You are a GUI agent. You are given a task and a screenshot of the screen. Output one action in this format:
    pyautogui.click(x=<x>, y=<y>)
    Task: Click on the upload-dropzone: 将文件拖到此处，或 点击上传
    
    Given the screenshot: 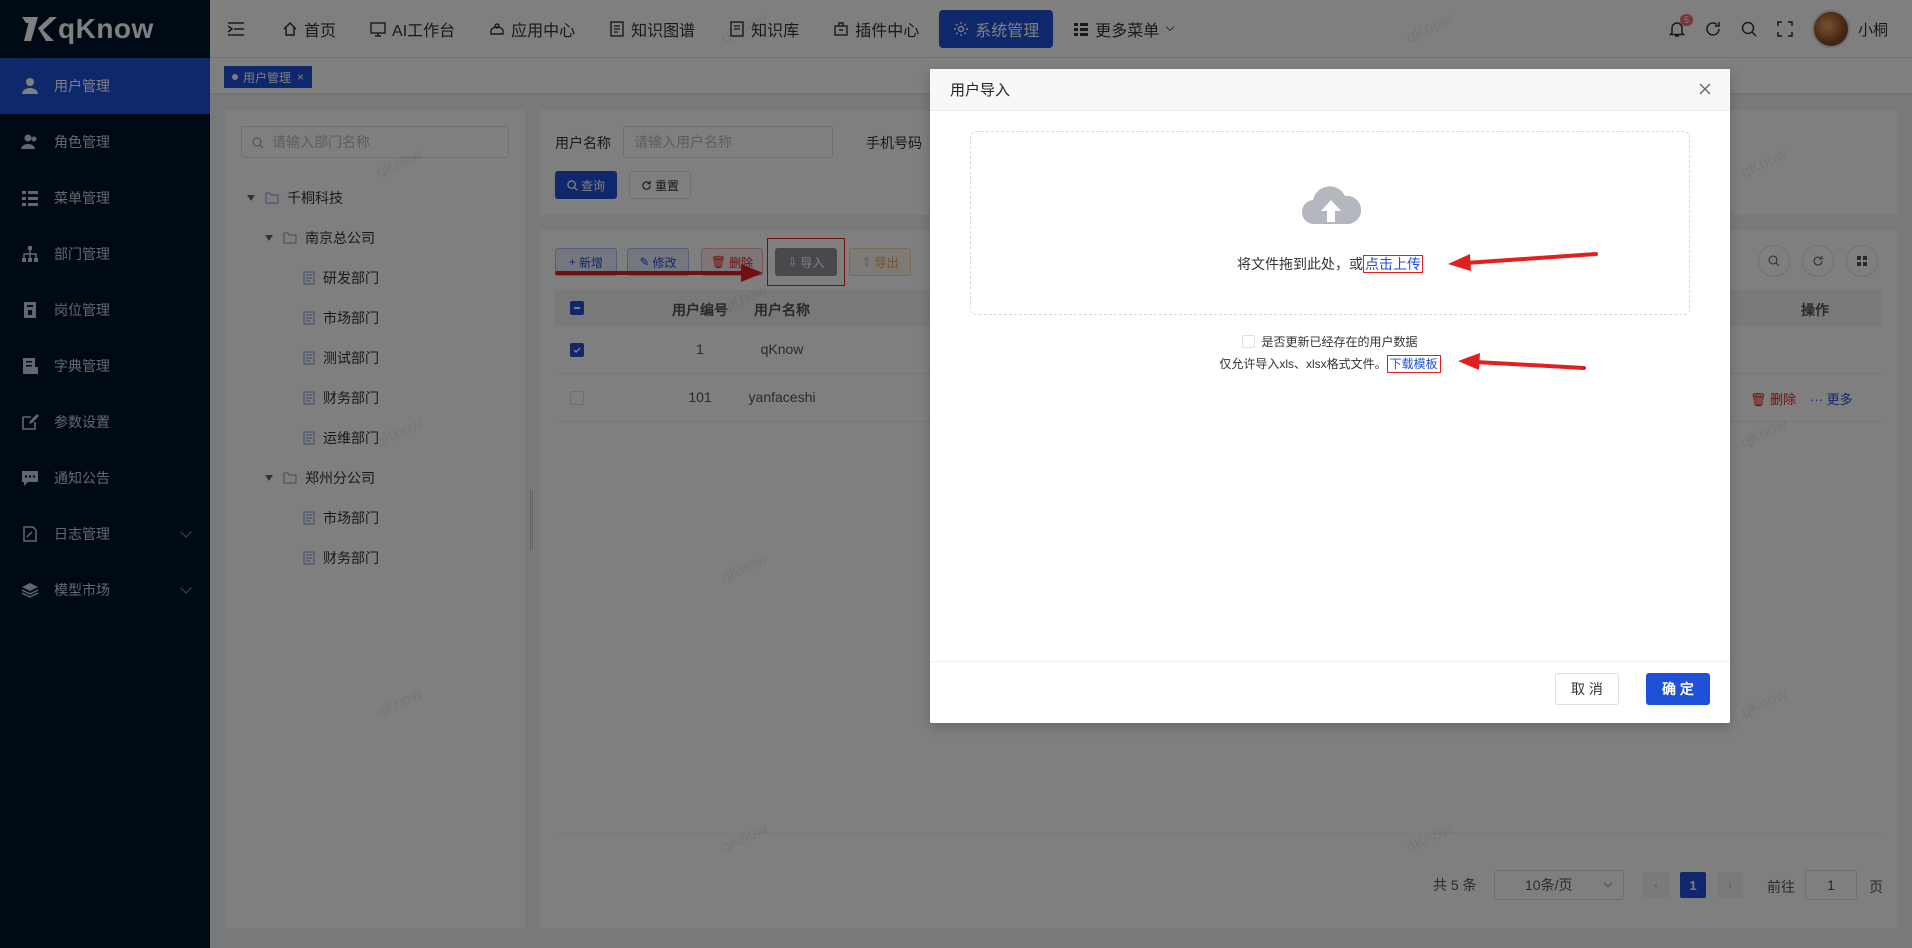 What is the action you would take?
    pyautogui.click(x=1330, y=223)
    